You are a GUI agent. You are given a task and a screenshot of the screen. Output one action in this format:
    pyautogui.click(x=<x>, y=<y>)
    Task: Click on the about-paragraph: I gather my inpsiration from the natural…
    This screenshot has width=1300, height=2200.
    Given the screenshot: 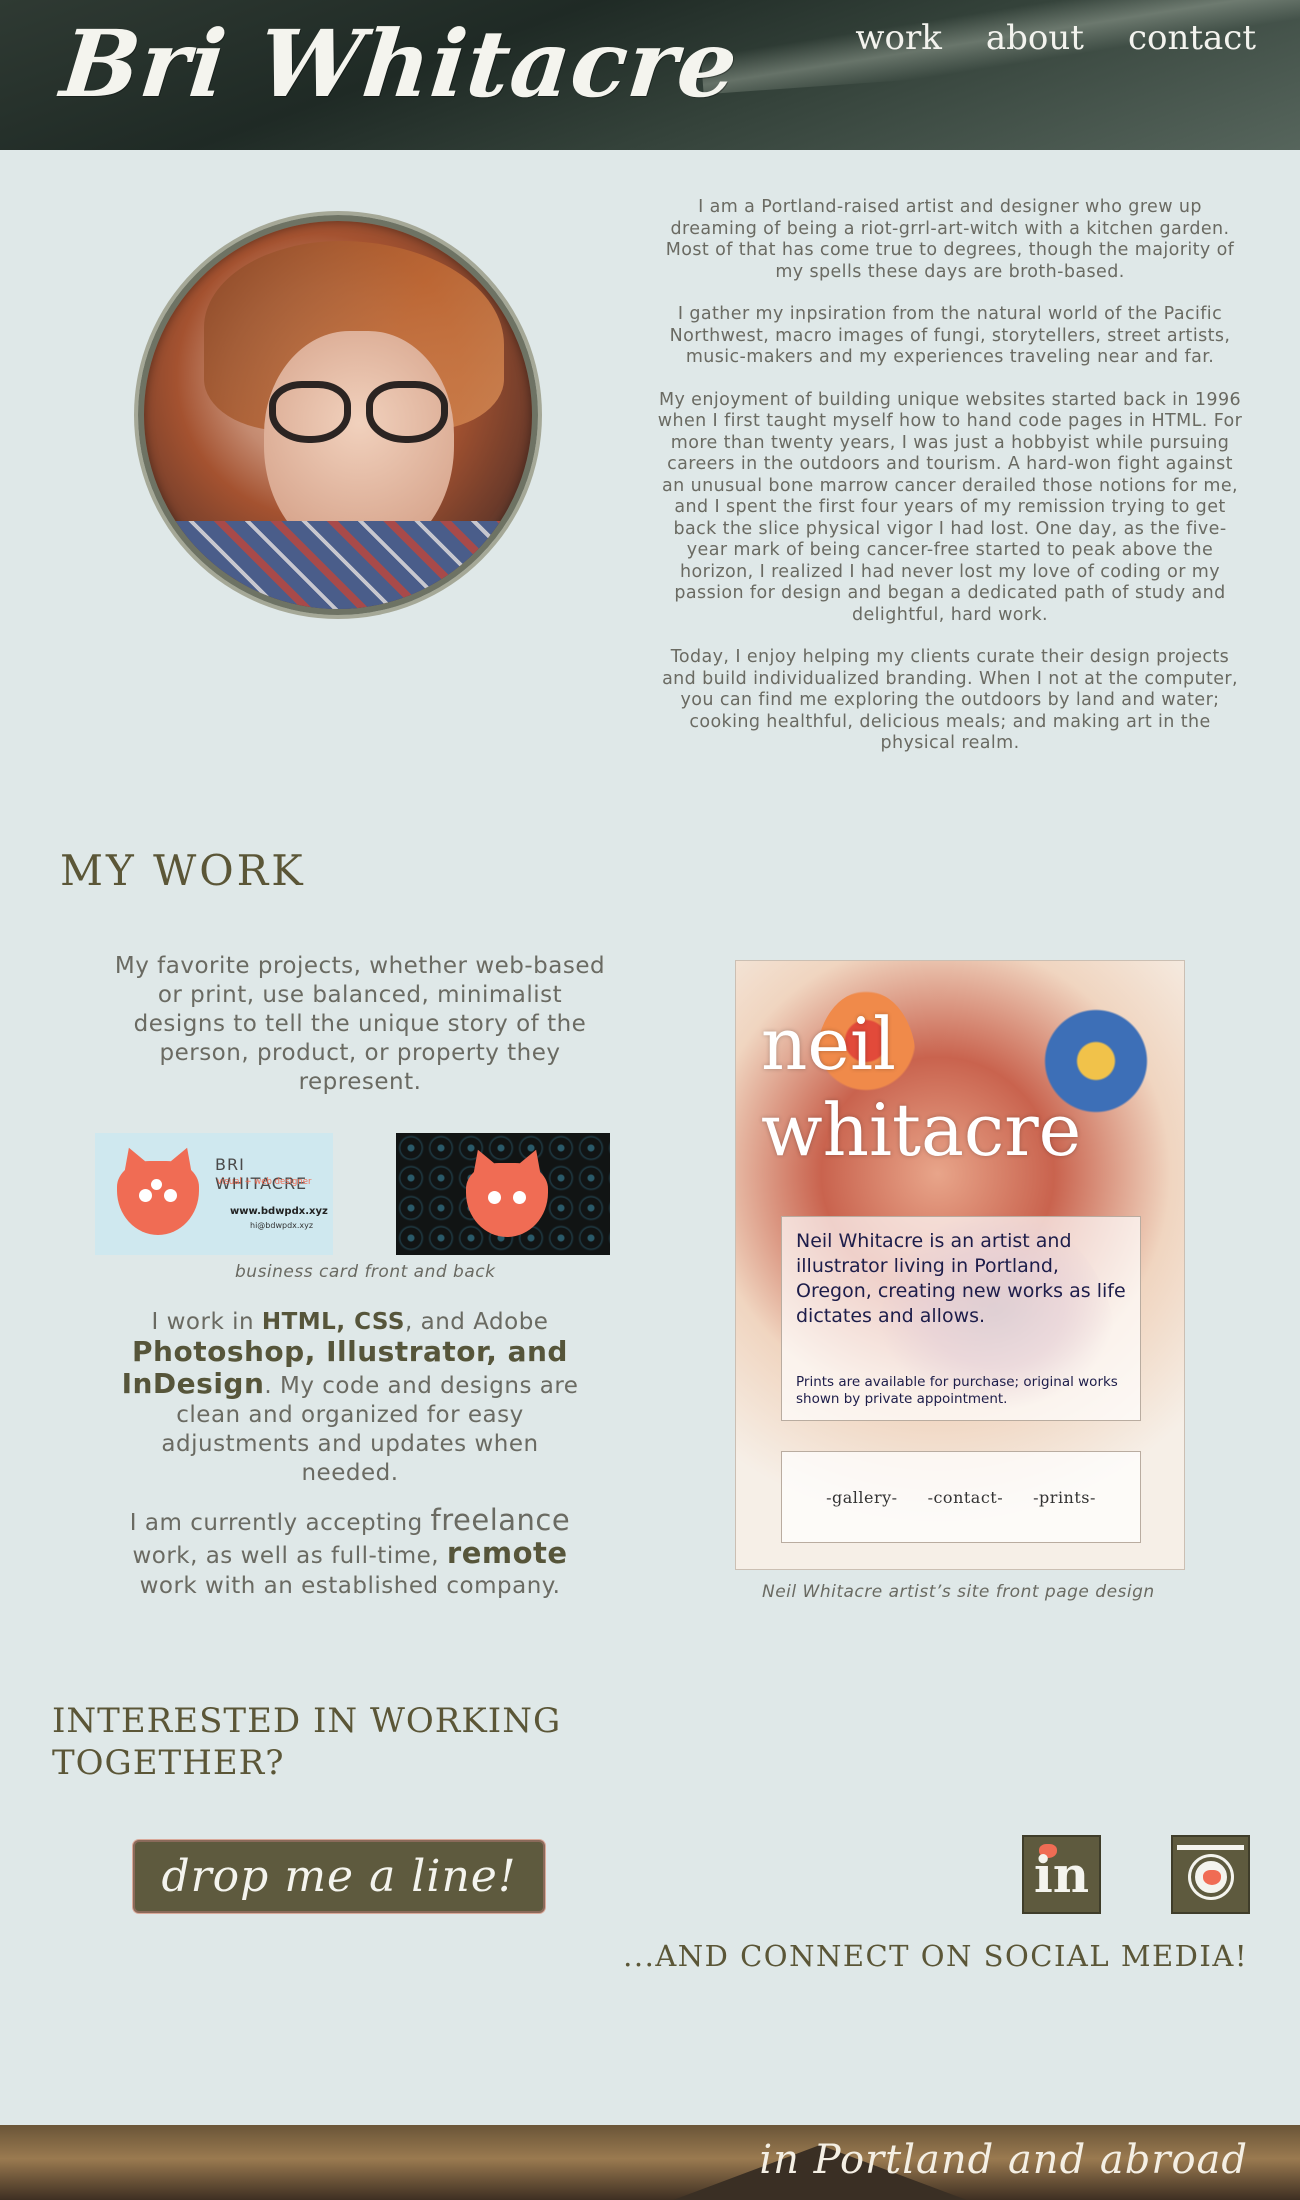 What is the action you would take?
    pyautogui.click(x=950, y=335)
    